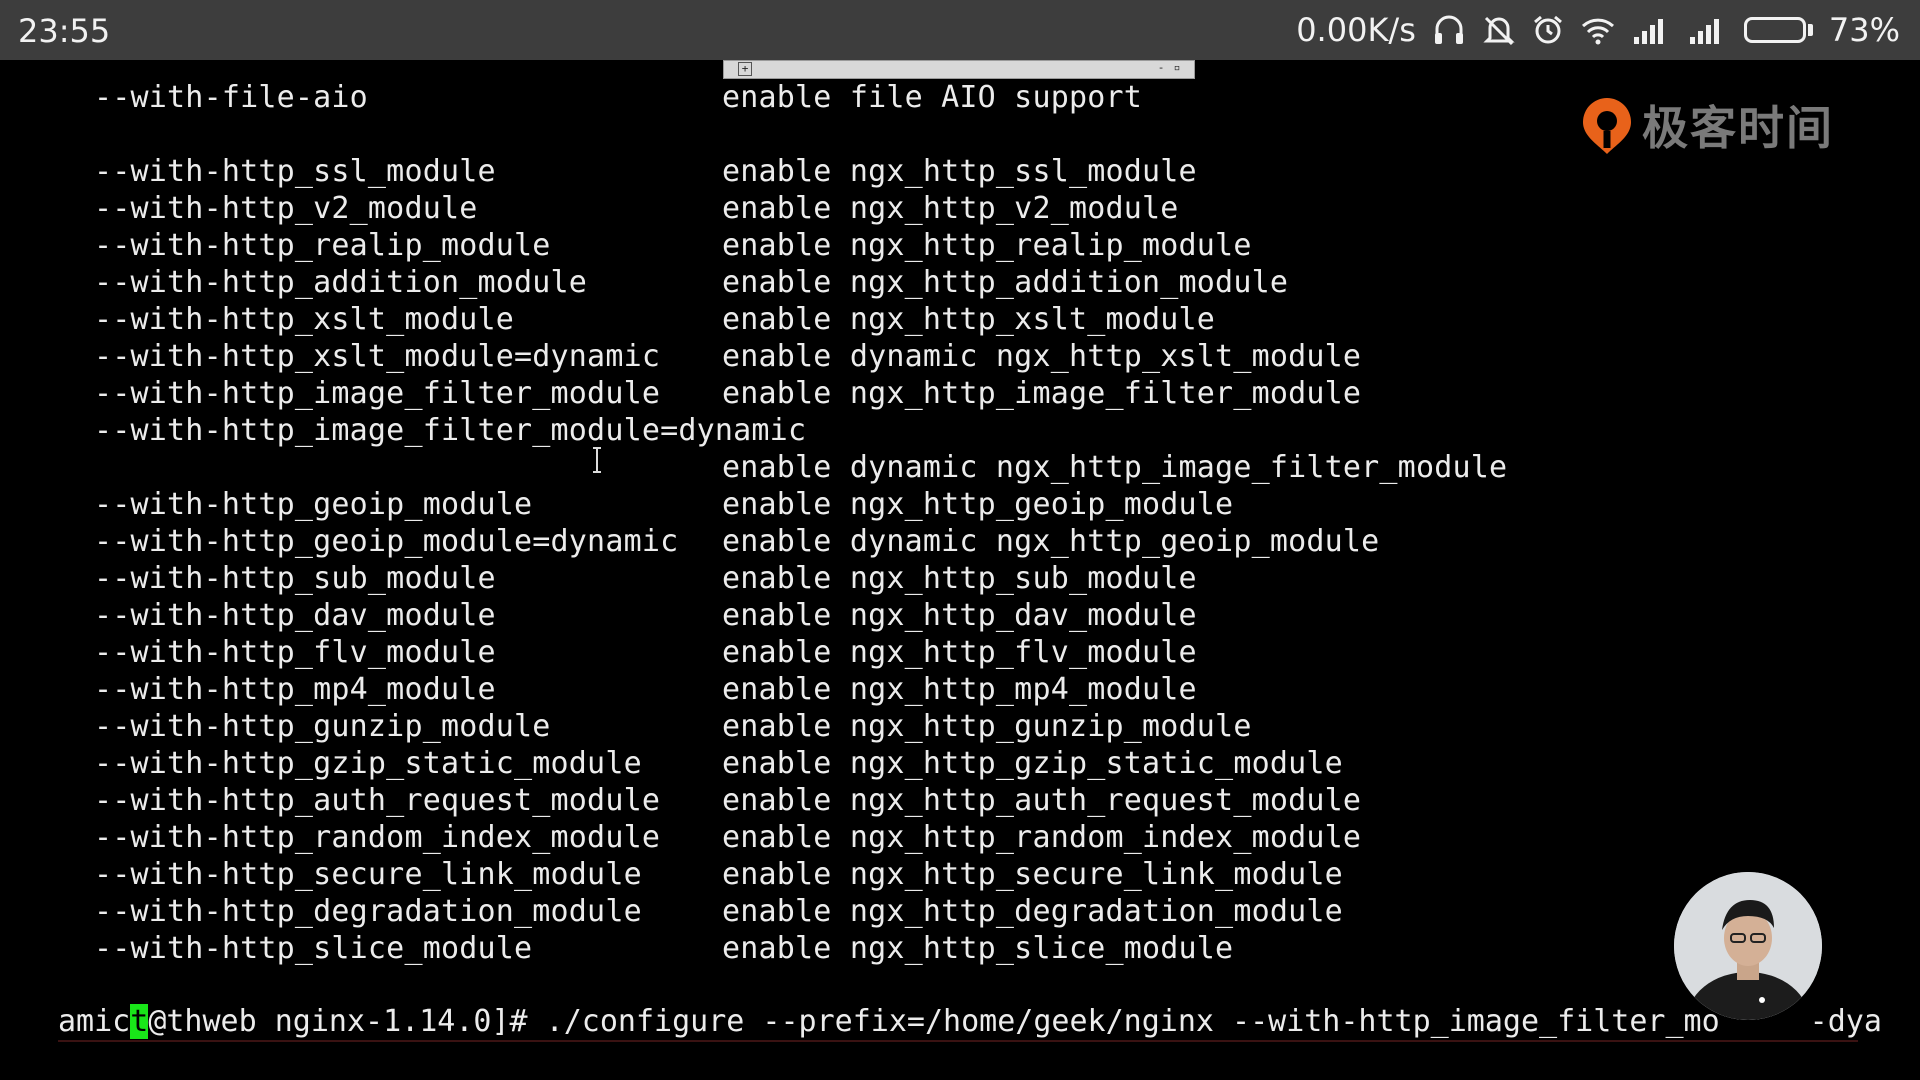 The image size is (1920, 1080). What do you see at coordinates (231, 97) in the screenshot?
I see `configure-option: --with-file-aio` at bounding box center [231, 97].